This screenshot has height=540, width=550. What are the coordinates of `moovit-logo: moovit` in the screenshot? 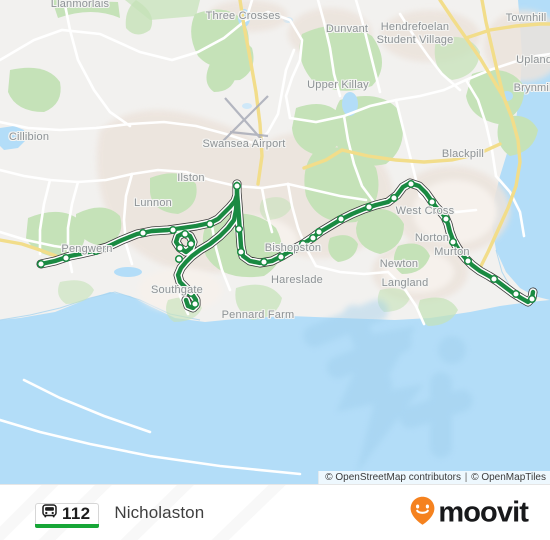 It's located at (469, 513).